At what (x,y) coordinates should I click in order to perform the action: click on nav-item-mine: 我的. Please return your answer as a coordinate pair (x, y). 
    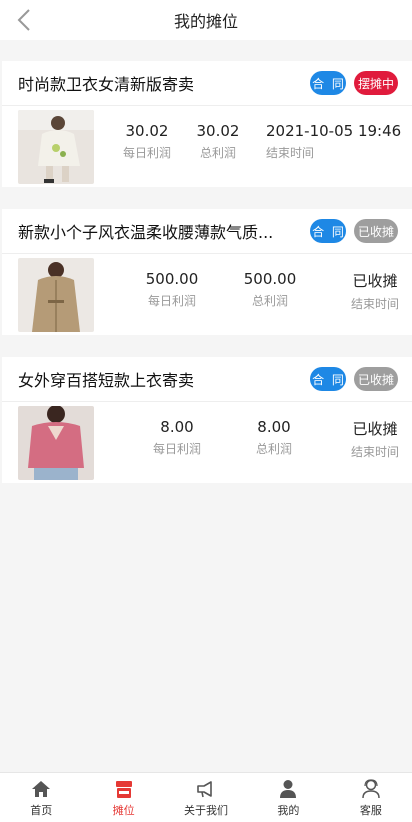
    Looking at the image, I should click on (288, 797).